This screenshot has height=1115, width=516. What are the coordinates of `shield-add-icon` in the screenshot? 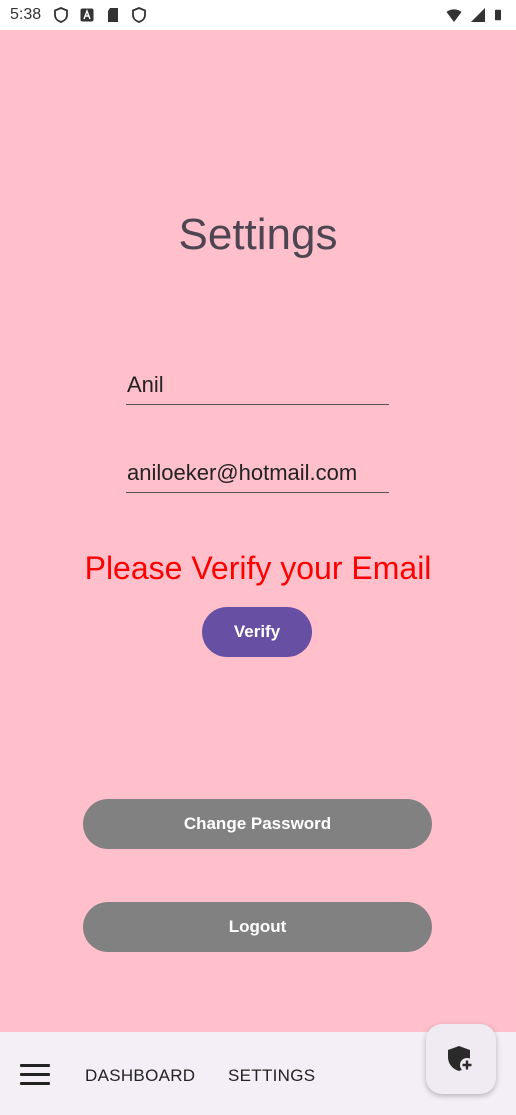 It's located at (461, 1059).